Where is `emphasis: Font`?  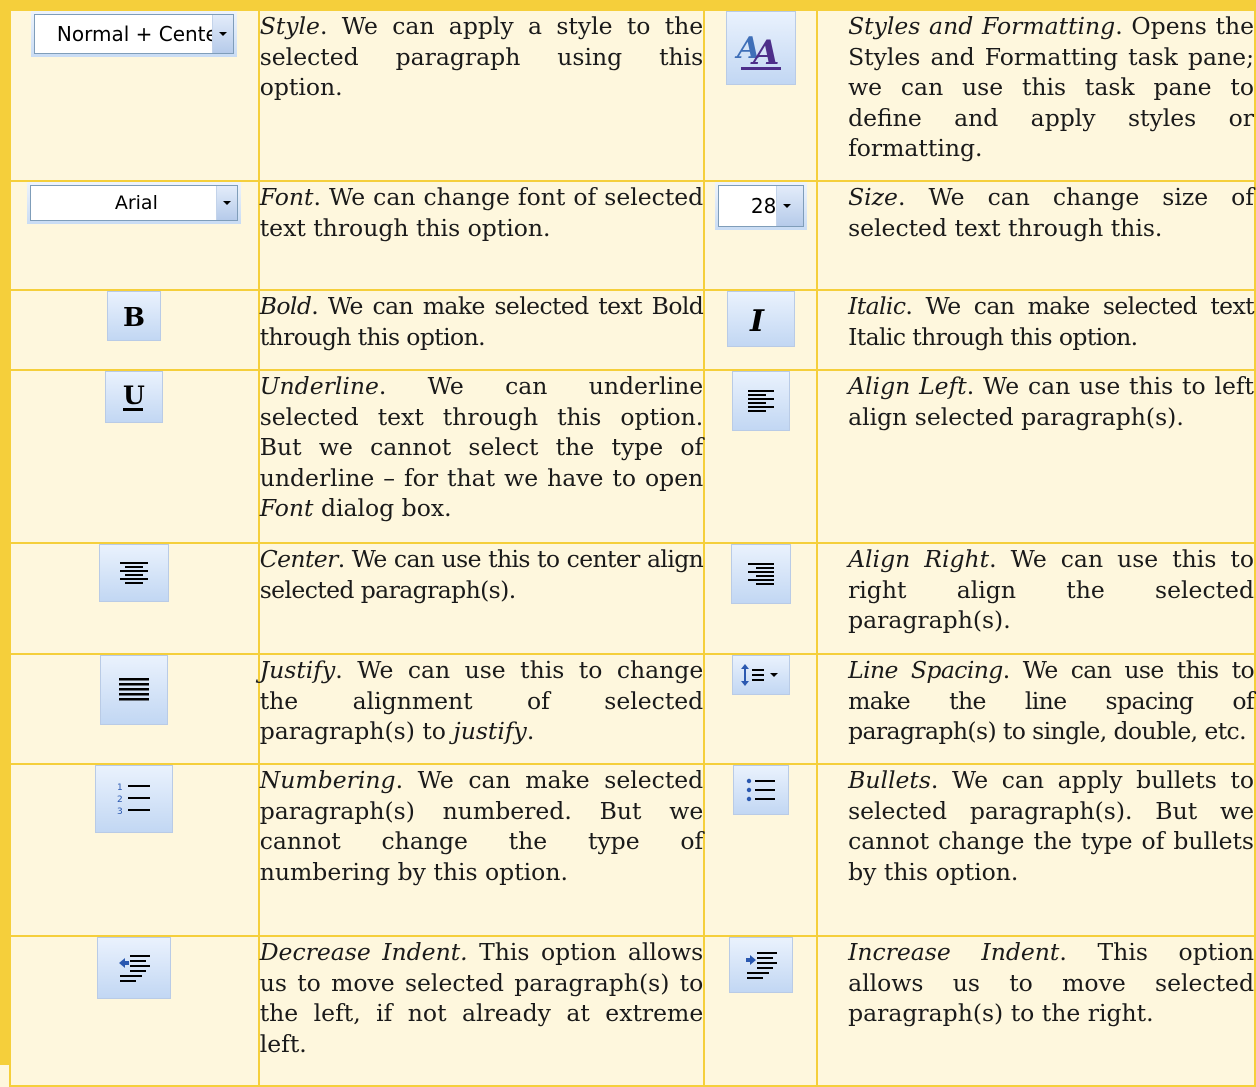
emphasis: Font is located at coordinates (286, 508).